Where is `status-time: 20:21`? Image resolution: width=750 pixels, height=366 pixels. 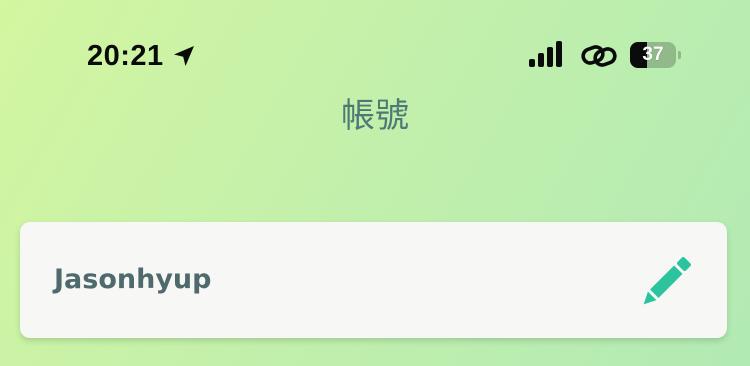
status-time: 20:21 is located at coordinates (125, 56).